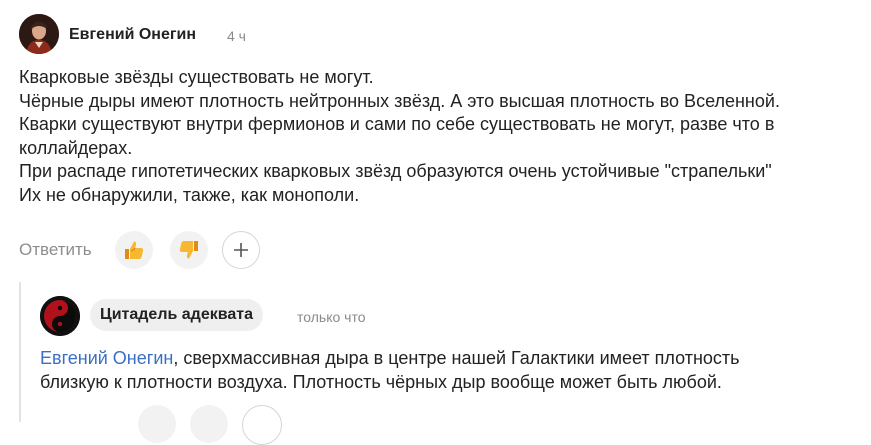 The width and height of the screenshot is (871, 445). I want to click on thumbs-up-icon, so click(134, 250).